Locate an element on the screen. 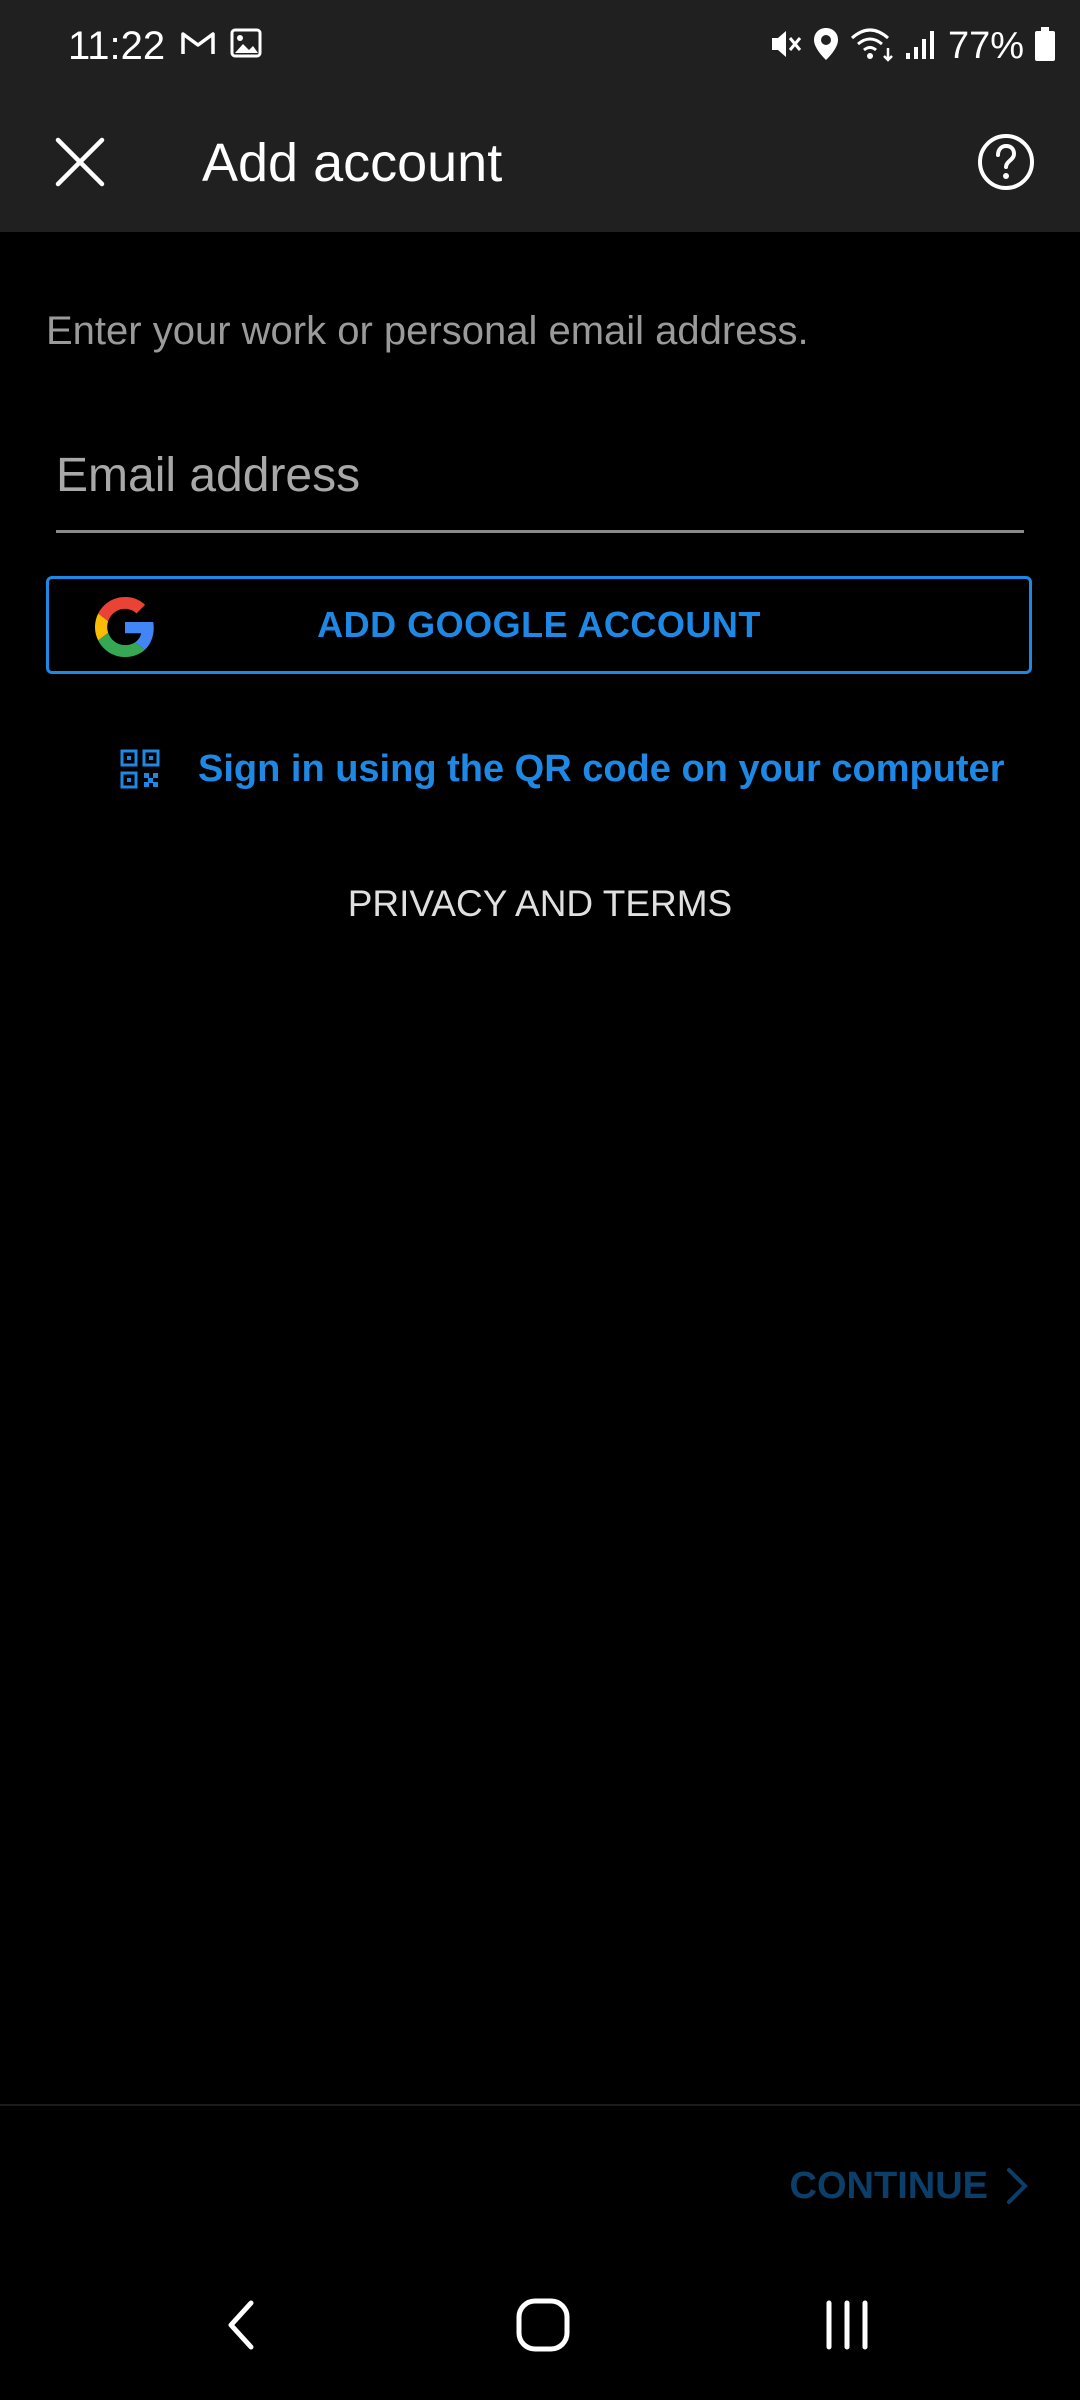  nav-recents-button is located at coordinates (847, 2325).